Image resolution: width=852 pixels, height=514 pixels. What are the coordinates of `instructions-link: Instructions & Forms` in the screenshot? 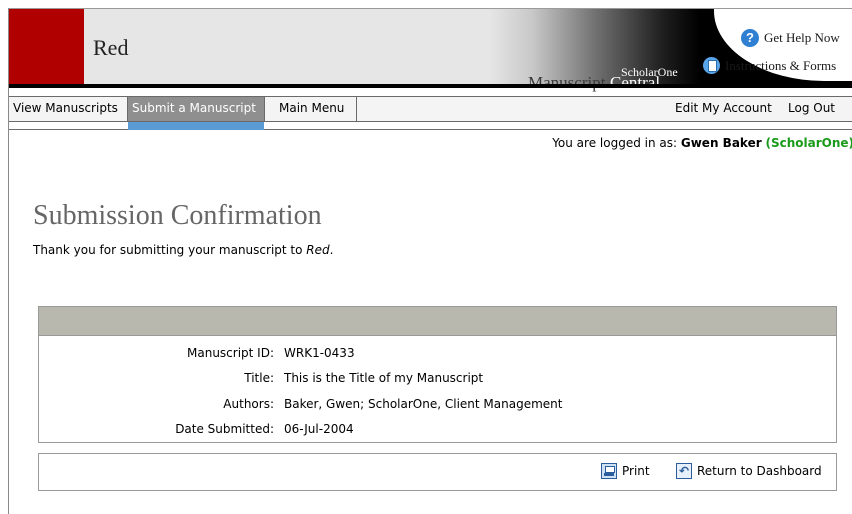 It's located at (769, 65).